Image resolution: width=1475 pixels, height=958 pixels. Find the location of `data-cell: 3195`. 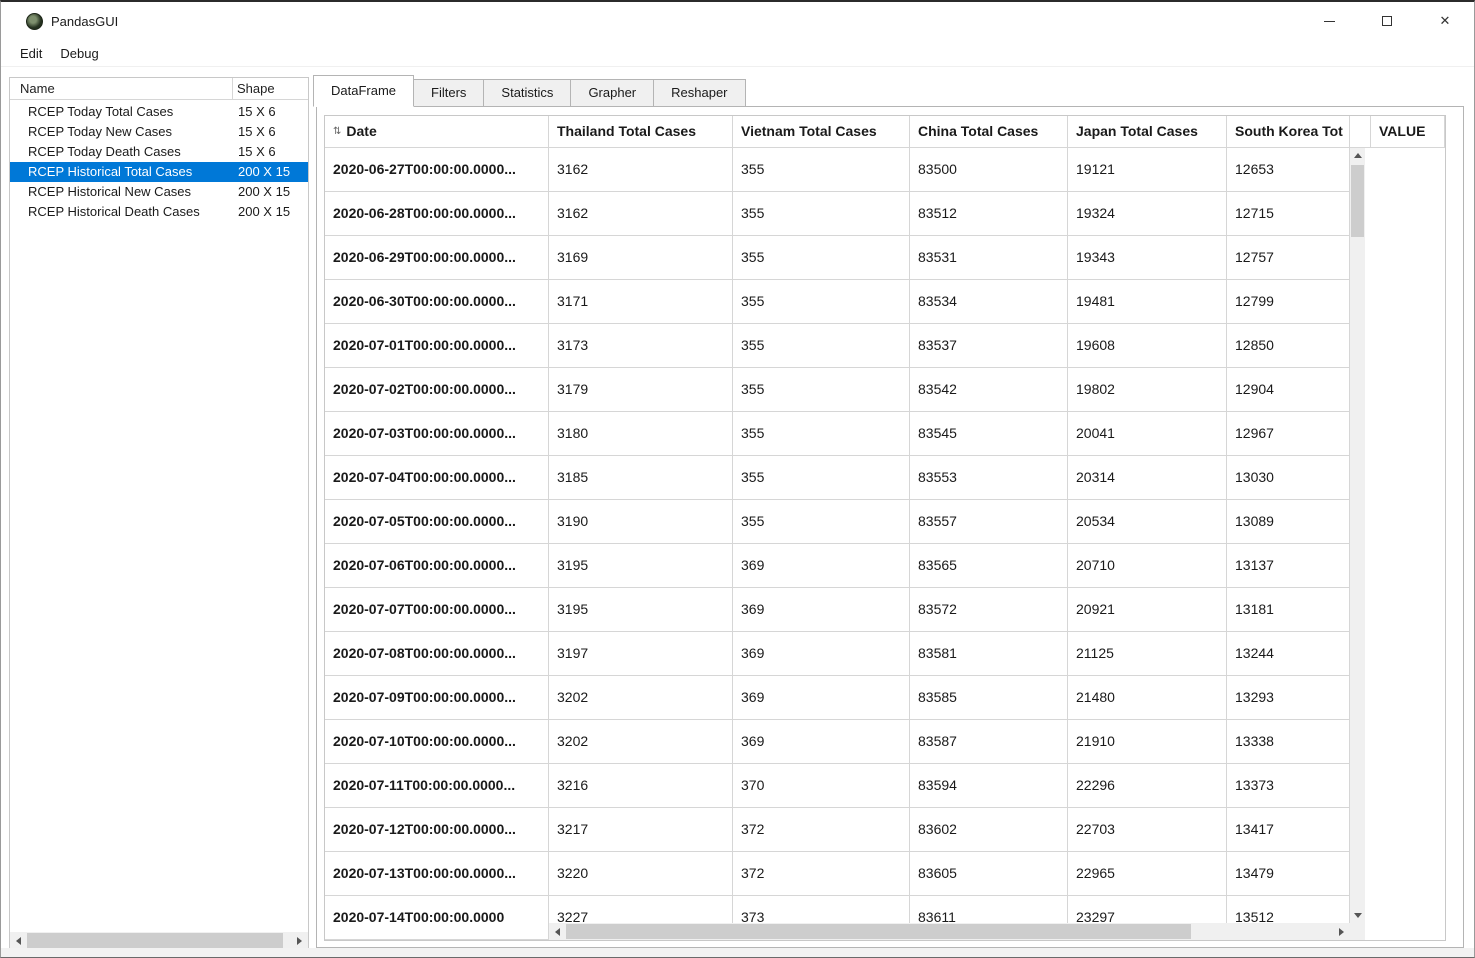

data-cell: 3195 is located at coordinates (641, 565).